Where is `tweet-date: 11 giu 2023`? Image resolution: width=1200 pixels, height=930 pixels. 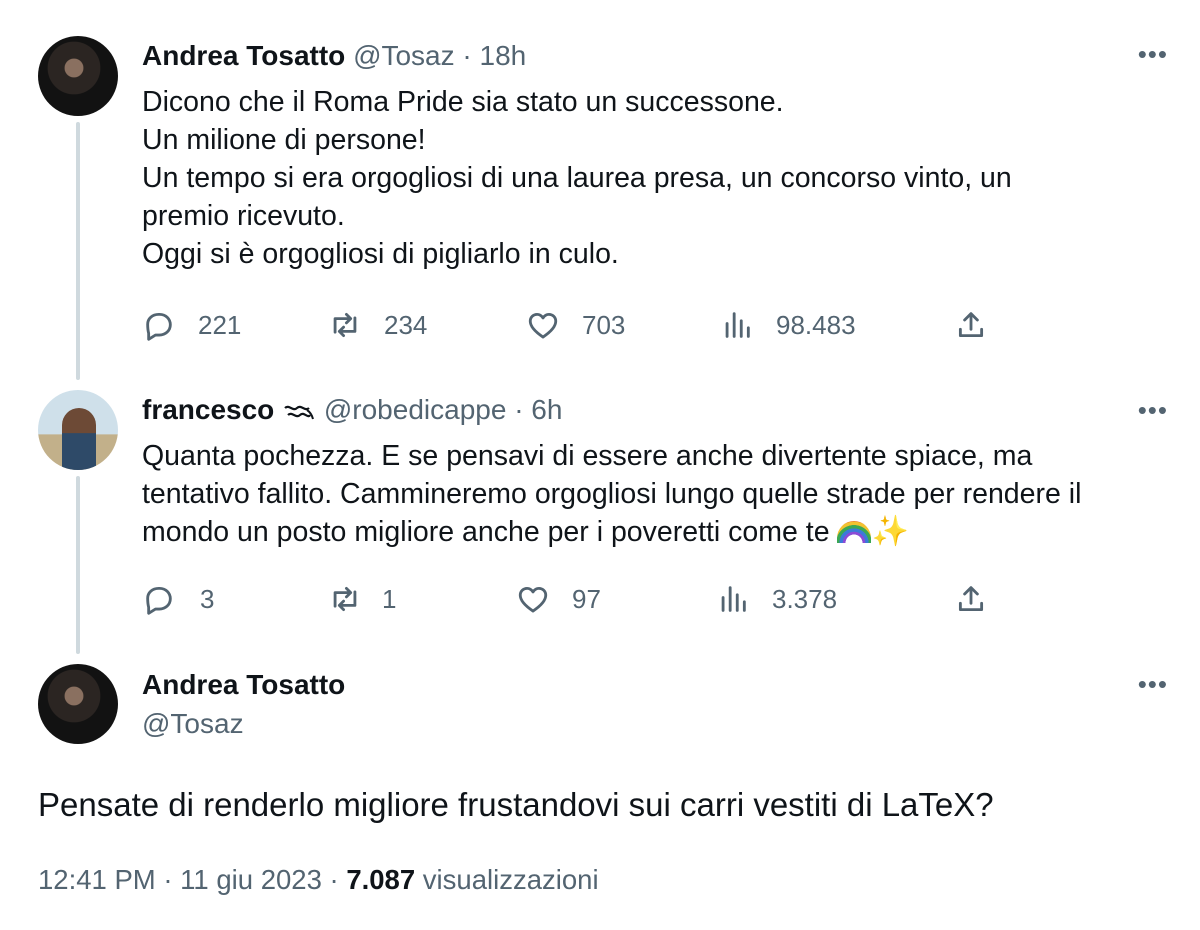
tweet-date: 11 giu 2023 is located at coordinates (251, 879).